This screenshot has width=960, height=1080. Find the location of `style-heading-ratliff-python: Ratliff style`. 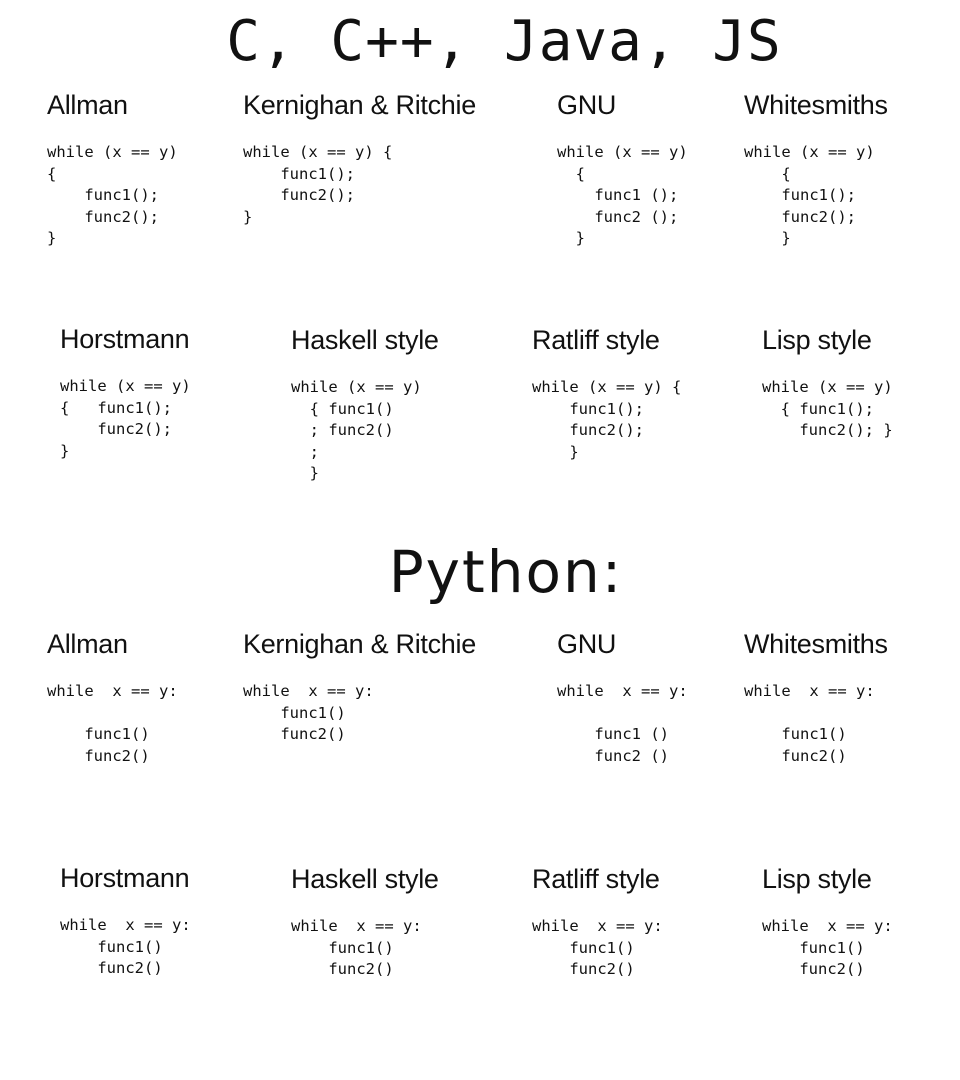

style-heading-ratliff-python: Ratliff style is located at coordinates (596, 879).